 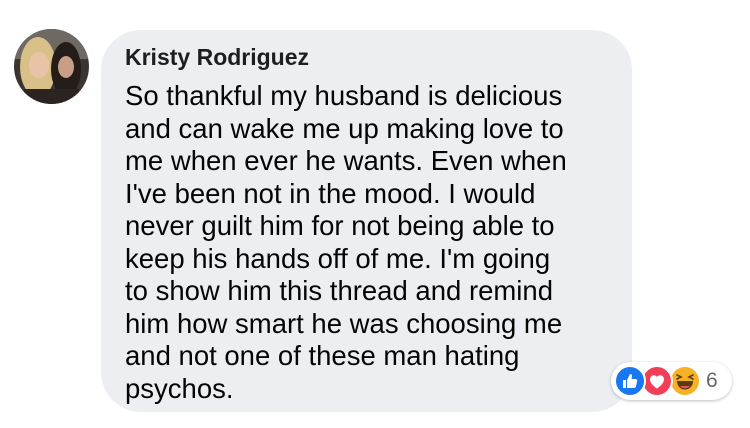 I want to click on avatar, so click(x=51, y=66).